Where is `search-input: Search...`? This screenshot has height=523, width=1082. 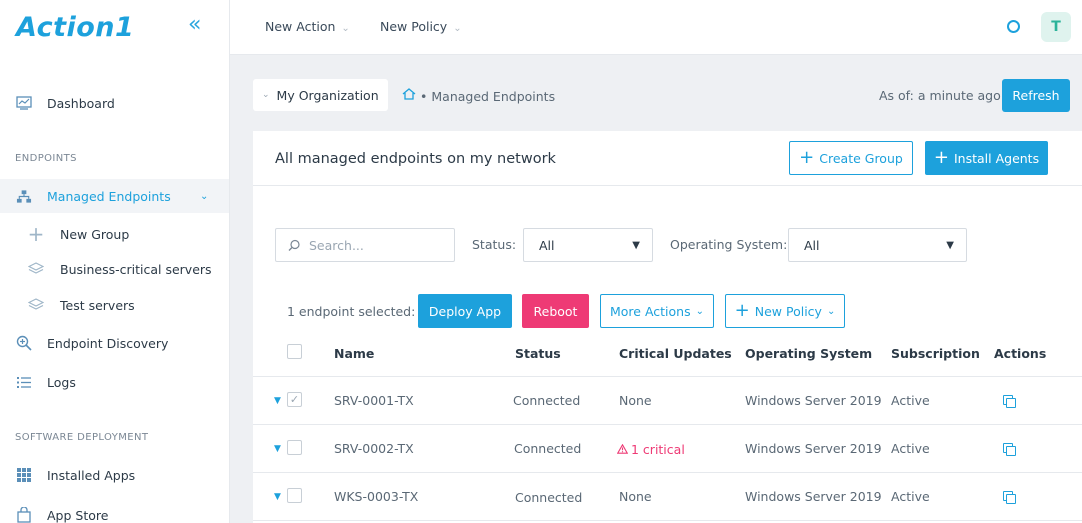 search-input: Search... is located at coordinates (365, 245).